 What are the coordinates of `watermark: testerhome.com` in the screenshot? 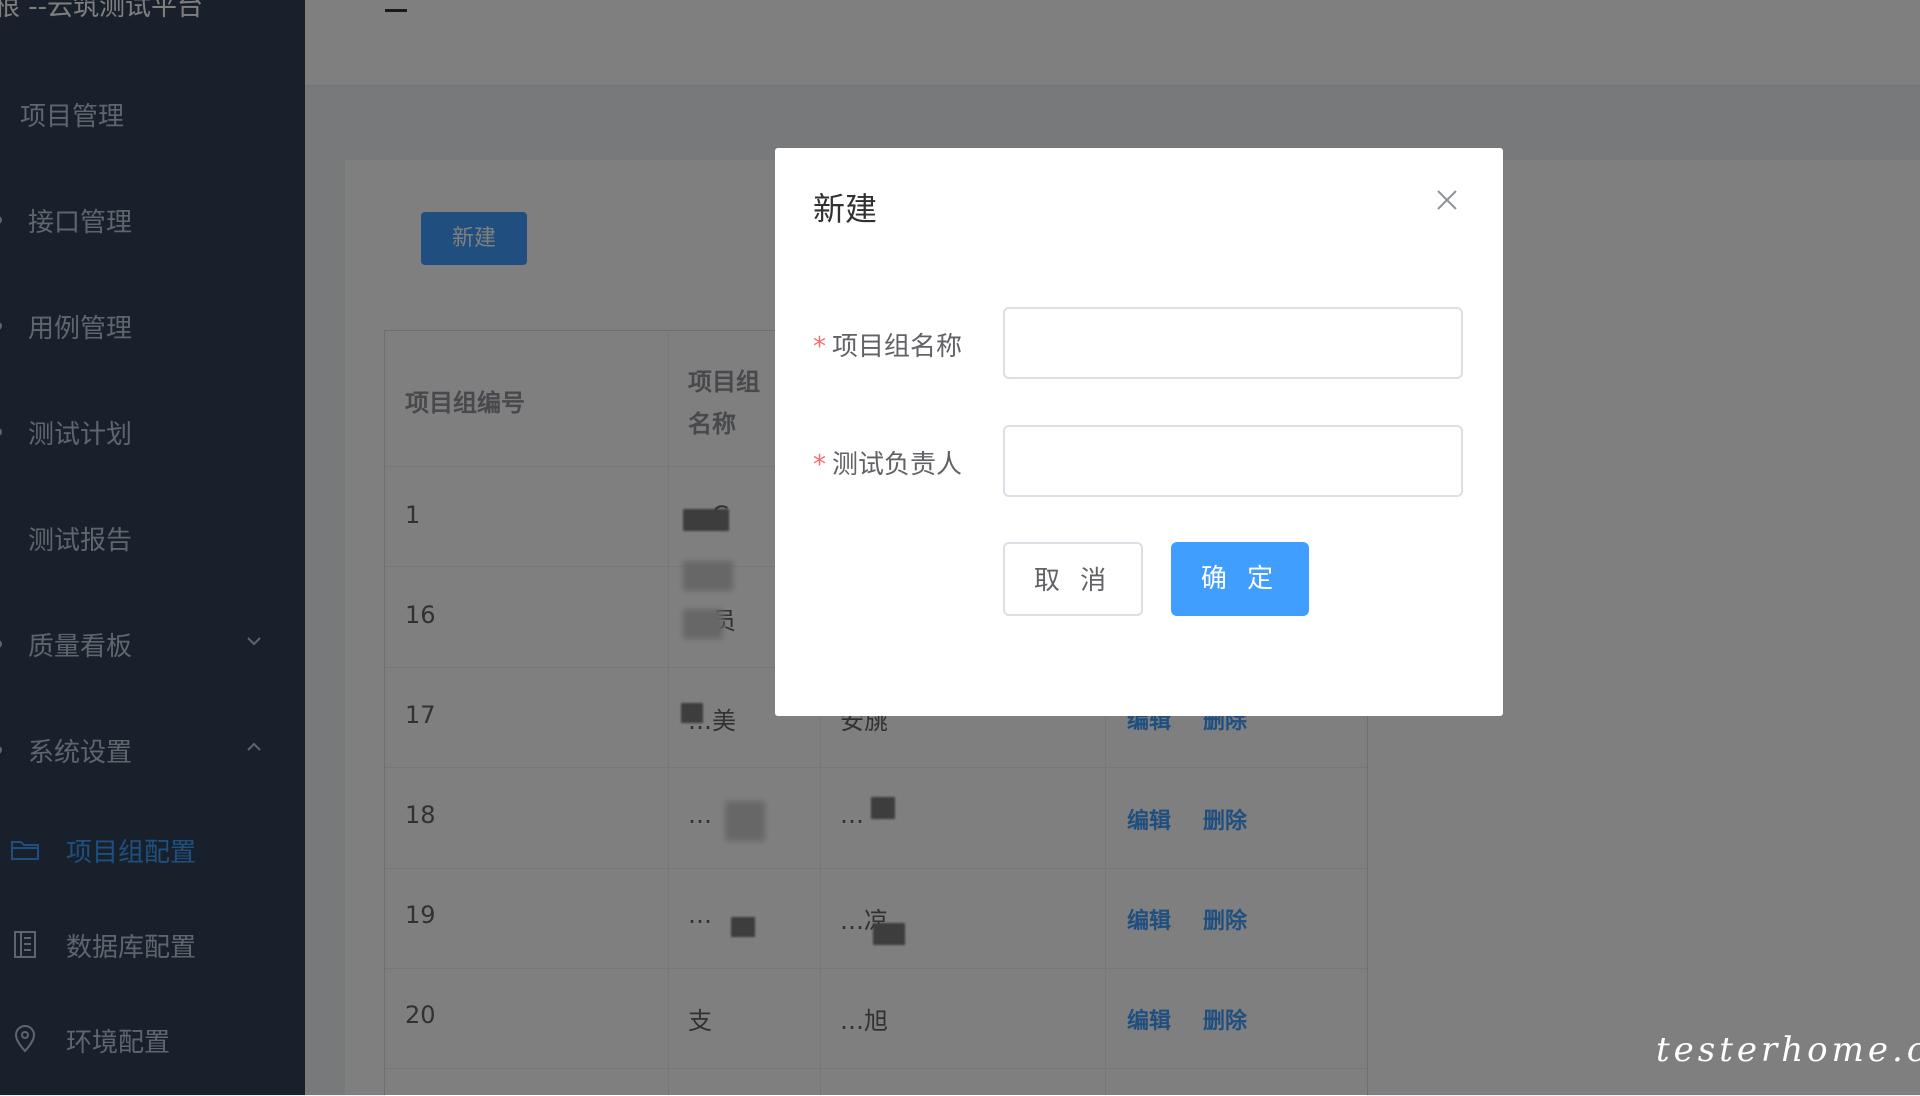 It's located at (1788, 1050).